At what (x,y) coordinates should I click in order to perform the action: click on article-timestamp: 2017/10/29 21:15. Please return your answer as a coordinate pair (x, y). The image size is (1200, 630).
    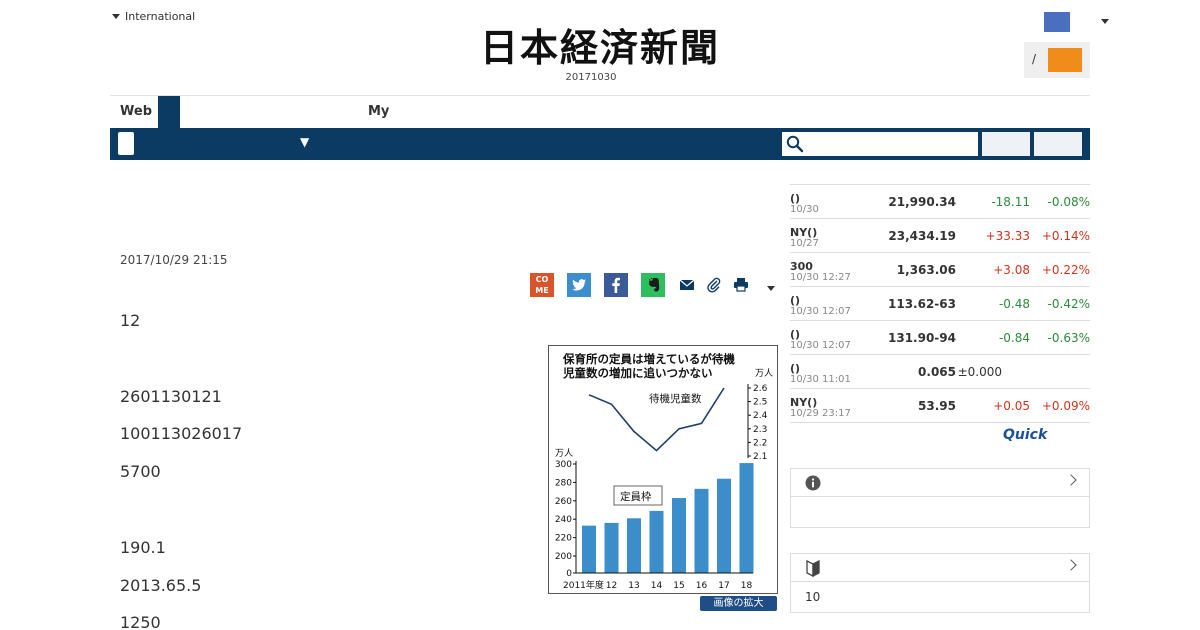
    Looking at the image, I should click on (174, 260).